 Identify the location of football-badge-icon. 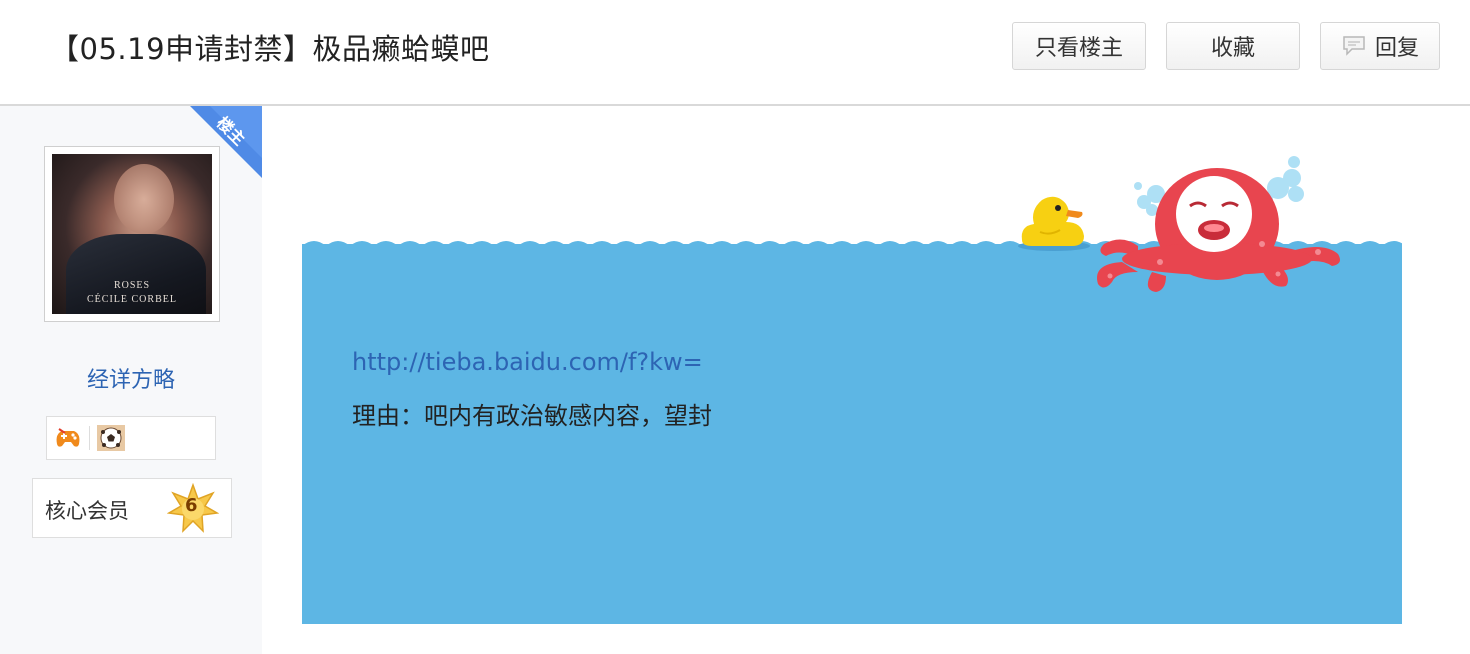
(111, 438).